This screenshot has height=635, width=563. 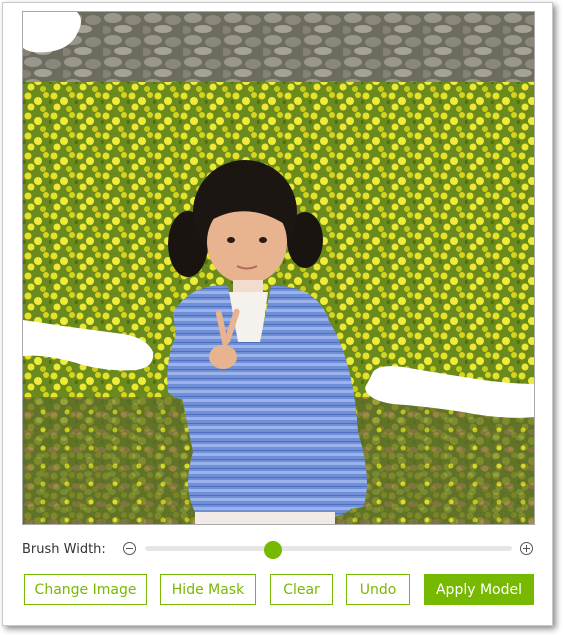 What do you see at coordinates (378, 589) in the screenshot?
I see `undo-button: Undo` at bounding box center [378, 589].